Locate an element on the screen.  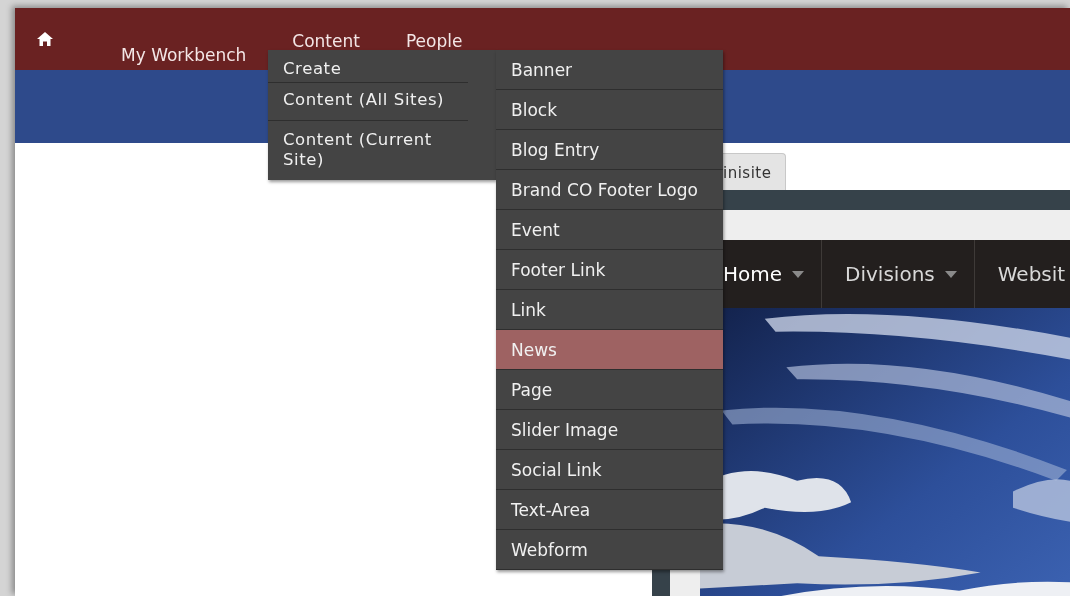
menu-item: Slider Image is located at coordinates (609, 430).